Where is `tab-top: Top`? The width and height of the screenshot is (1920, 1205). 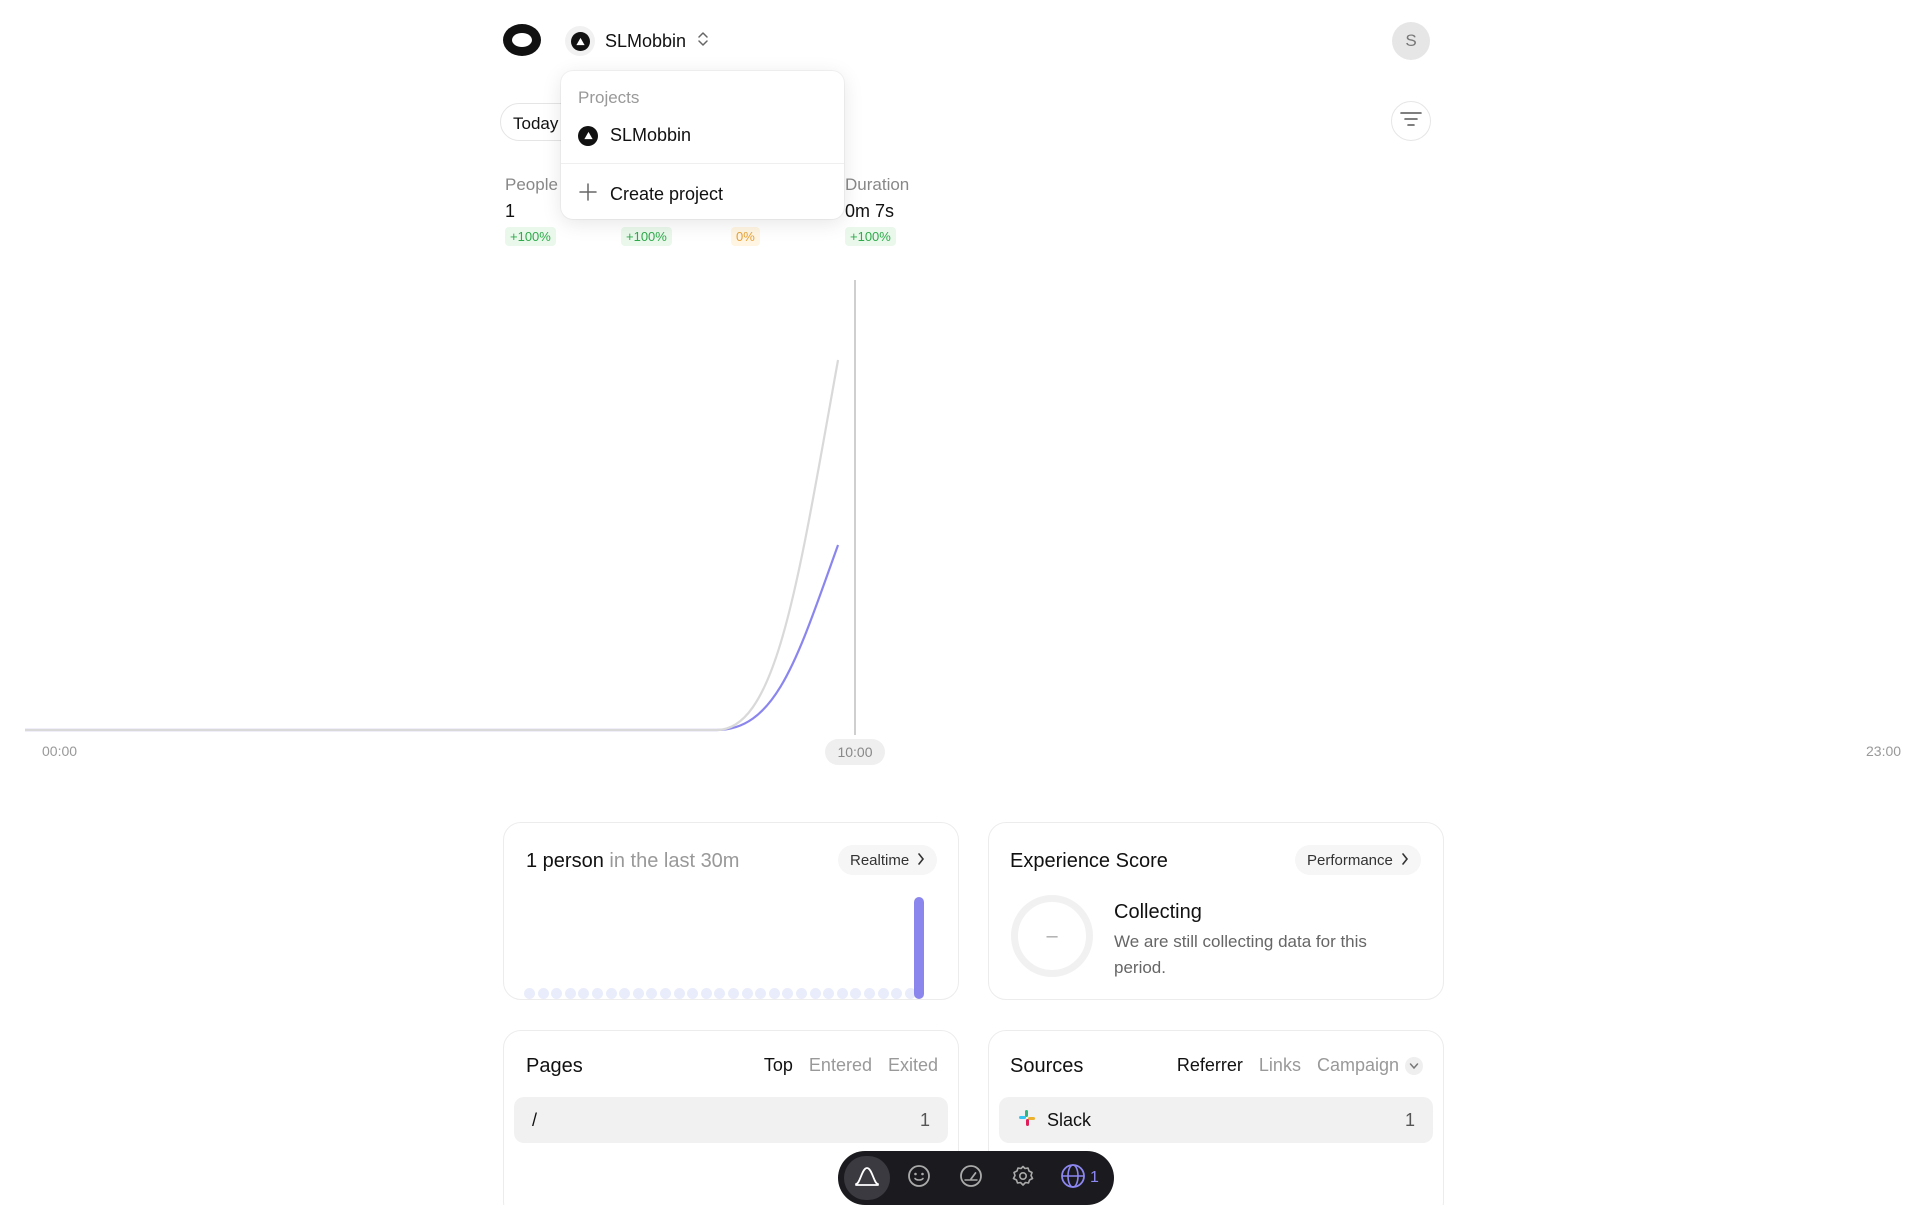 tab-top: Top is located at coordinates (778, 1065).